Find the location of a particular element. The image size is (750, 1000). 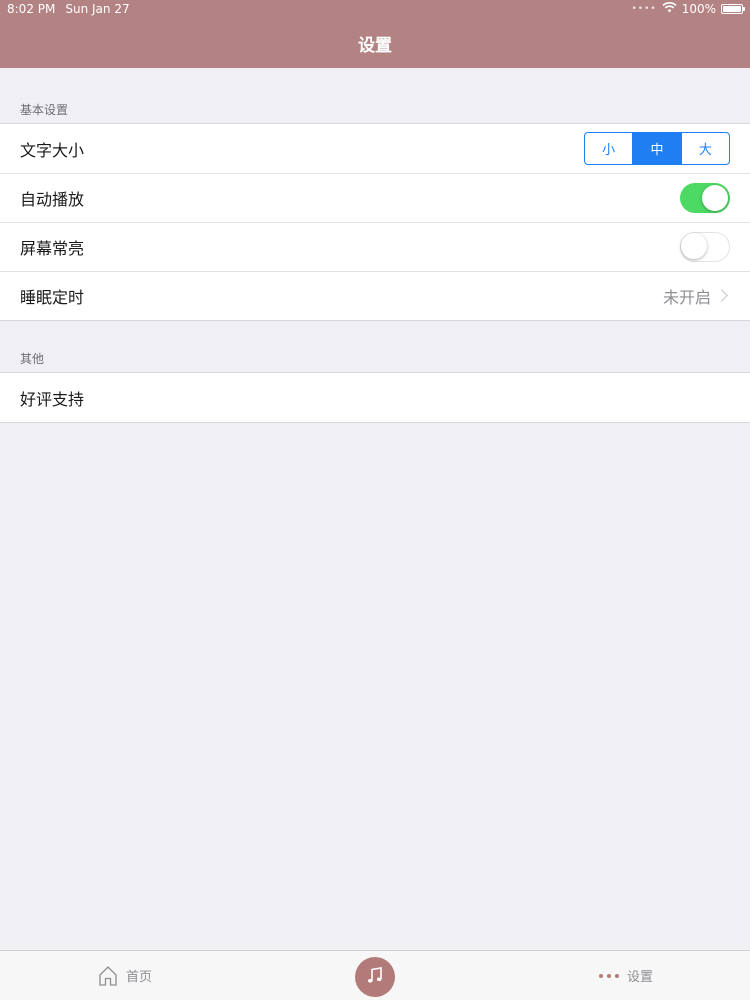

status-right: •••• 100% is located at coordinates (688, 8).